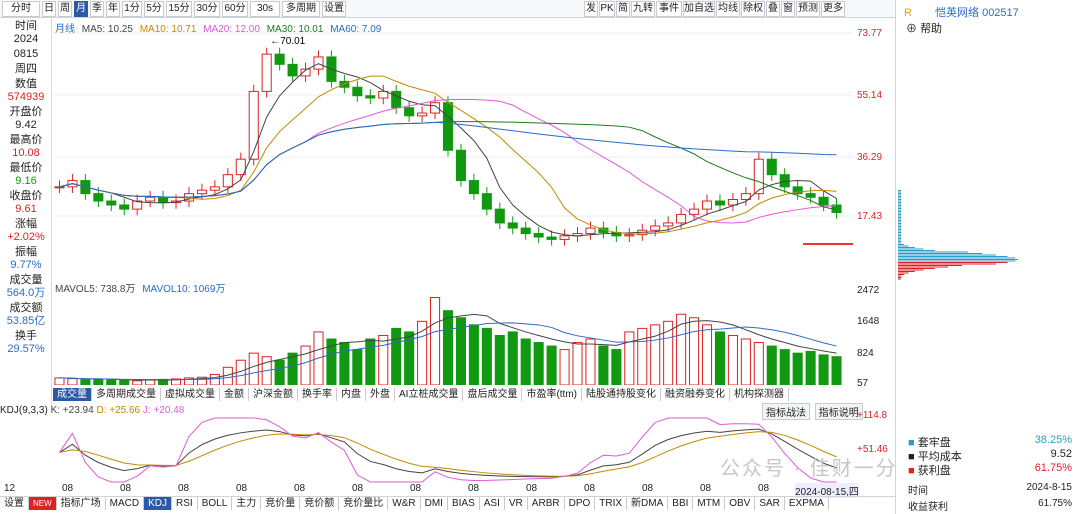  I want to click on help-icon: ⊕, so click(913, 29).